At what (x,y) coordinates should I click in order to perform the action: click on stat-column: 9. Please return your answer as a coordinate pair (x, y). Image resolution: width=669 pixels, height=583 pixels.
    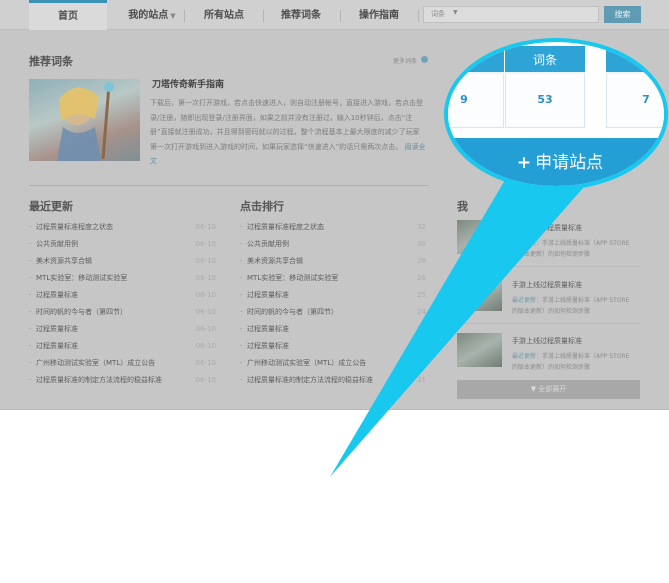
    Looking at the image, I should click on (476, 88).